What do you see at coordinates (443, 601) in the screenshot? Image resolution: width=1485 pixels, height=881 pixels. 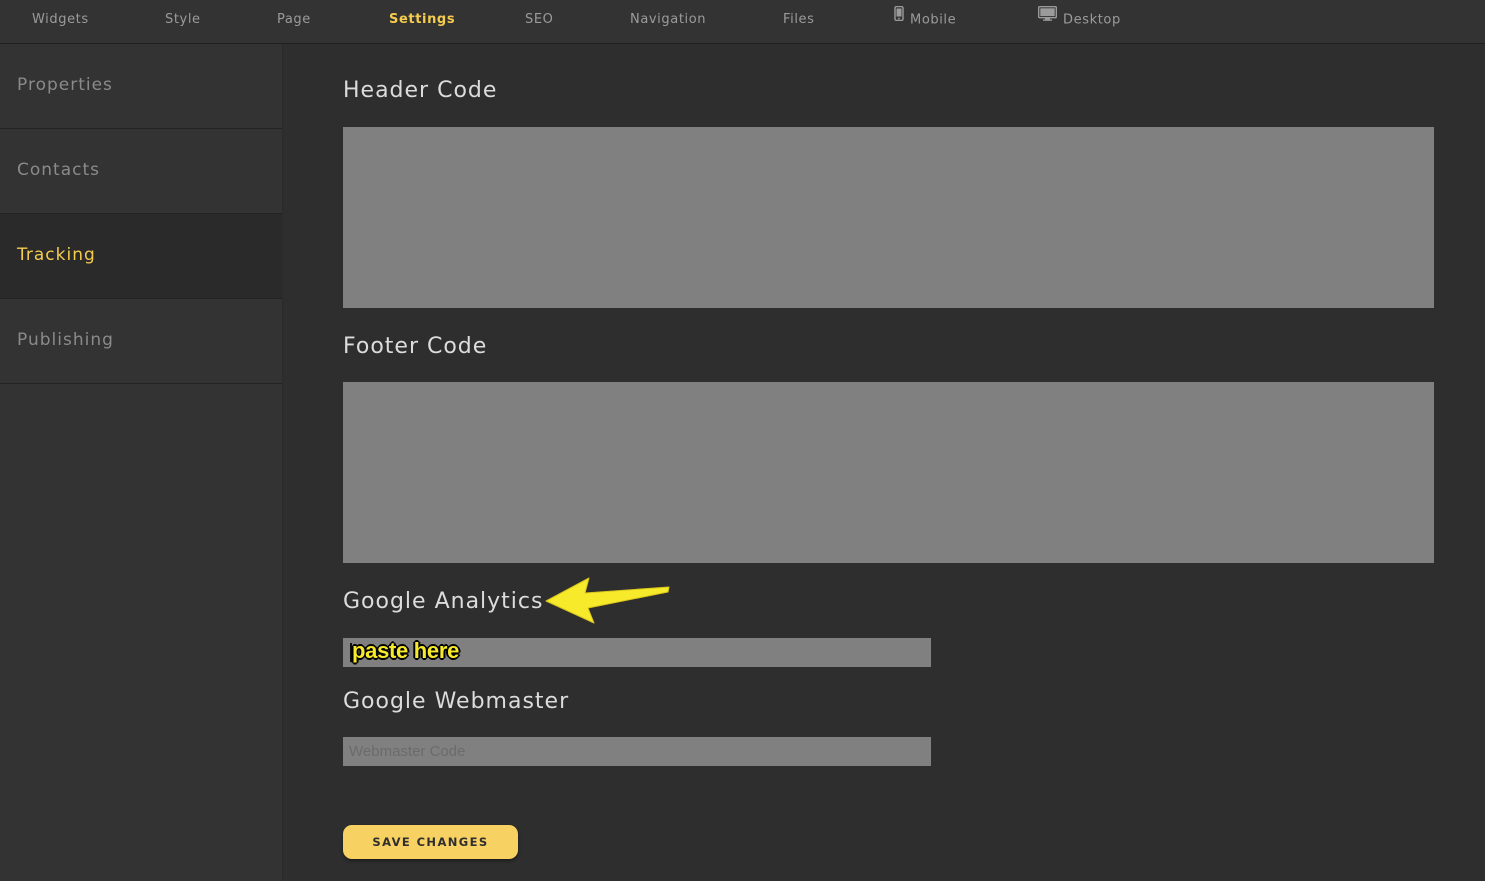 I see `google-analytics-label: Google Analytics` at bounding box center [443, 601].